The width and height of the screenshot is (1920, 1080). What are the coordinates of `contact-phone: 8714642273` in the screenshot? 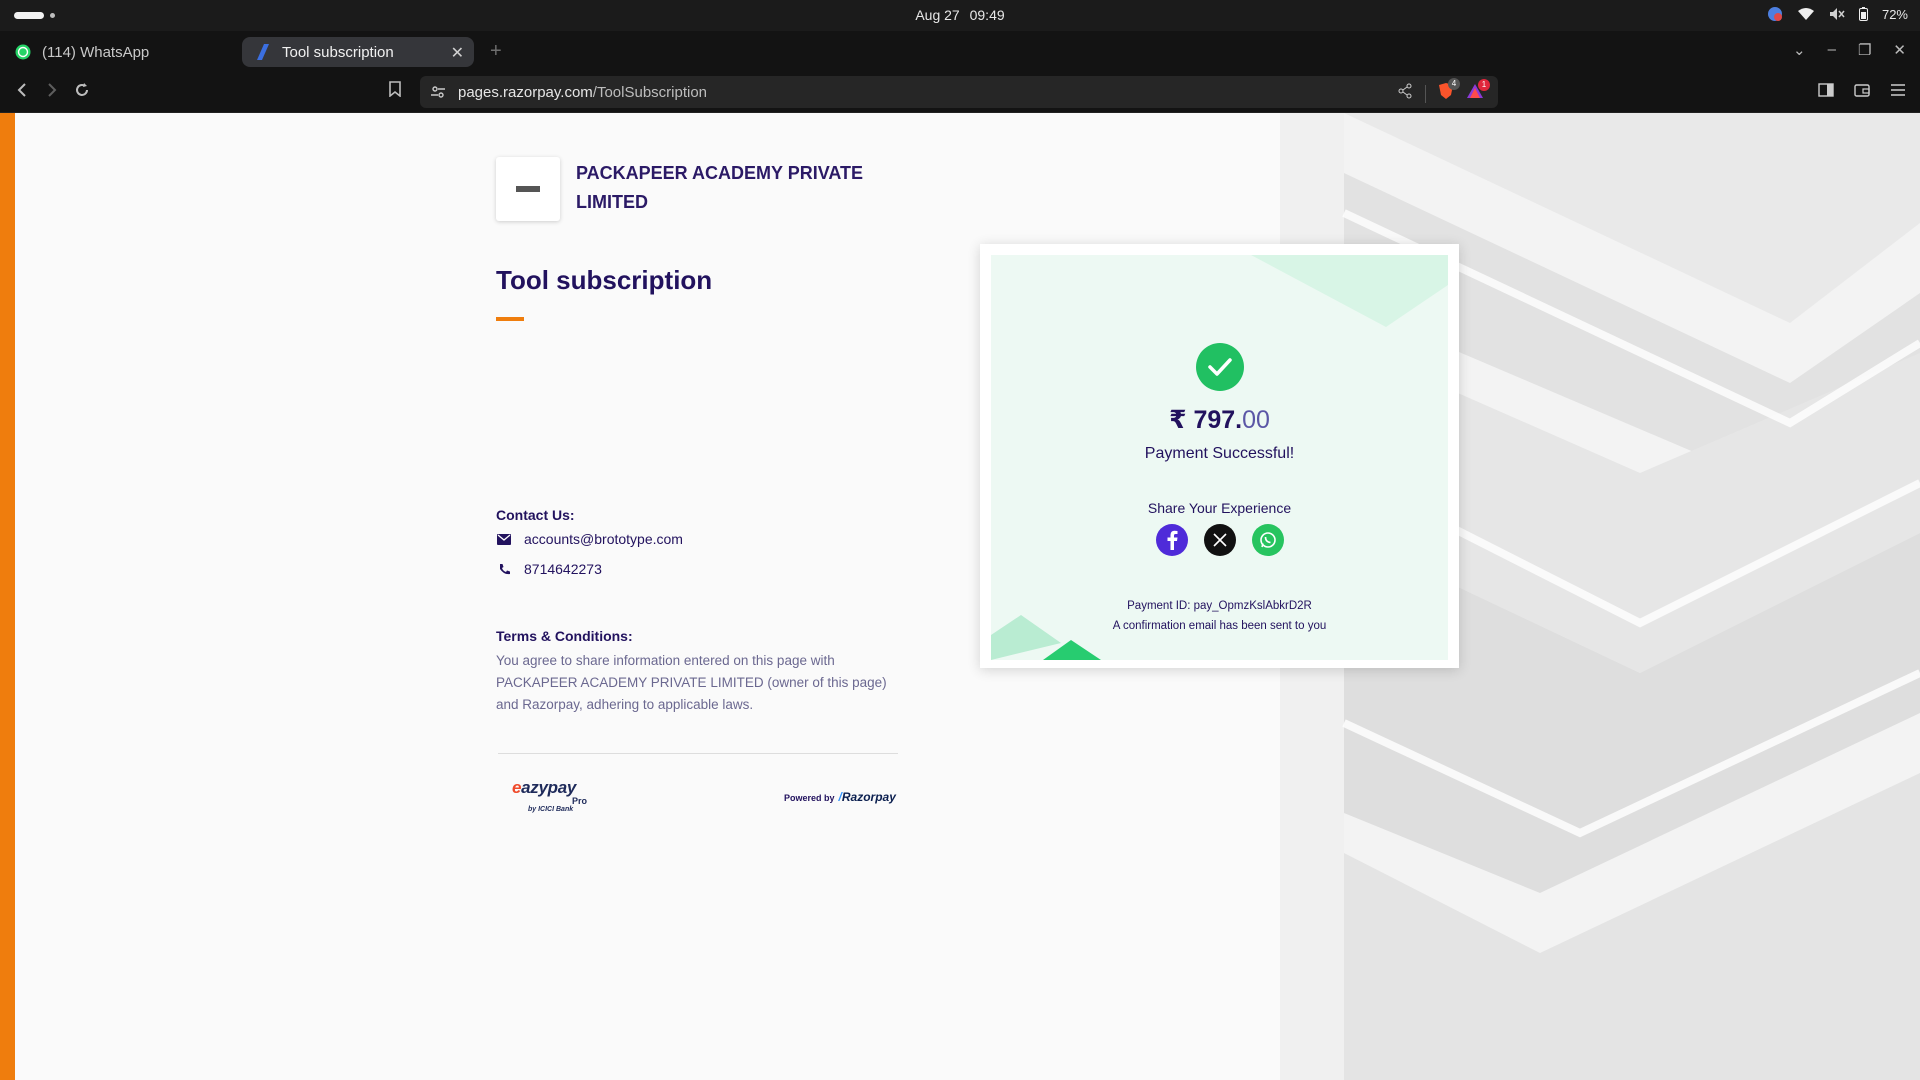 It's located at (563, 569).